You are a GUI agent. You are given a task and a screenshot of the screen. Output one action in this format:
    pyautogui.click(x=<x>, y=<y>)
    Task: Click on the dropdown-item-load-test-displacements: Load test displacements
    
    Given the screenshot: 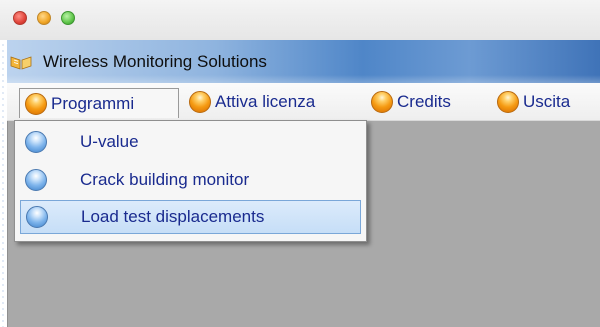 What is the action you would take?
    pyautogui.click(x=190, y=217)
    